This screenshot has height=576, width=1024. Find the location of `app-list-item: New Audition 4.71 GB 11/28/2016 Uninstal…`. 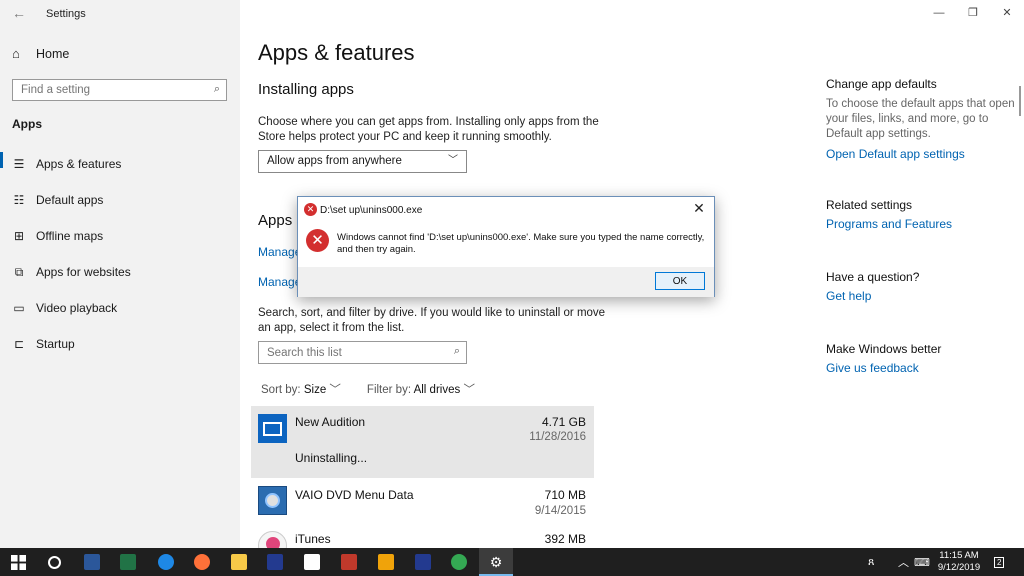

app-list-item: New Audition 4.71 GB 11/28/2016 Uninstal… is located at coordinates (422, 442).